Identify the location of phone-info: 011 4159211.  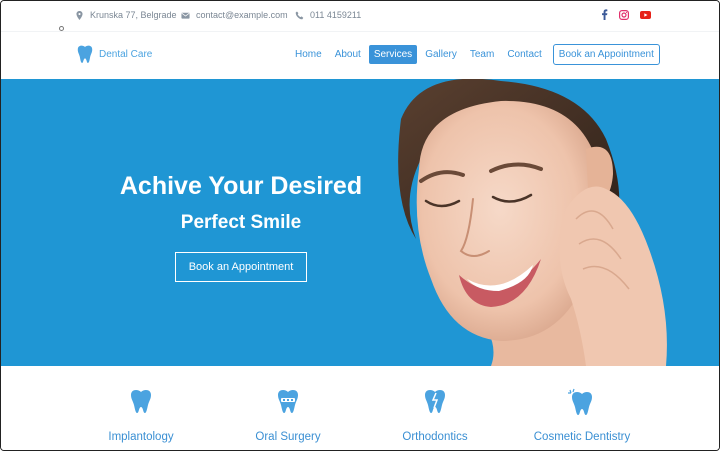
(328, 15).